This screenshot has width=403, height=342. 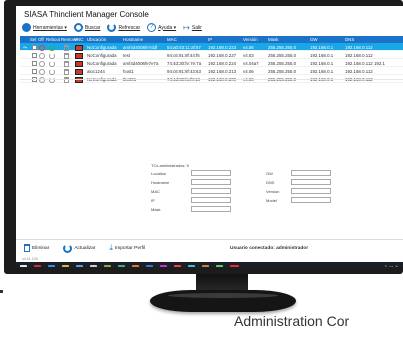 I want to click on mask-label: Mask, so click(x=156, y=209).